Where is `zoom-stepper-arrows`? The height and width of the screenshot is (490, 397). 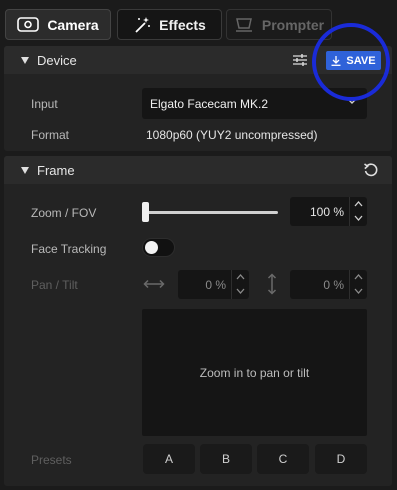
zoom-stepper-arrows is located at coordinates (358, 211).